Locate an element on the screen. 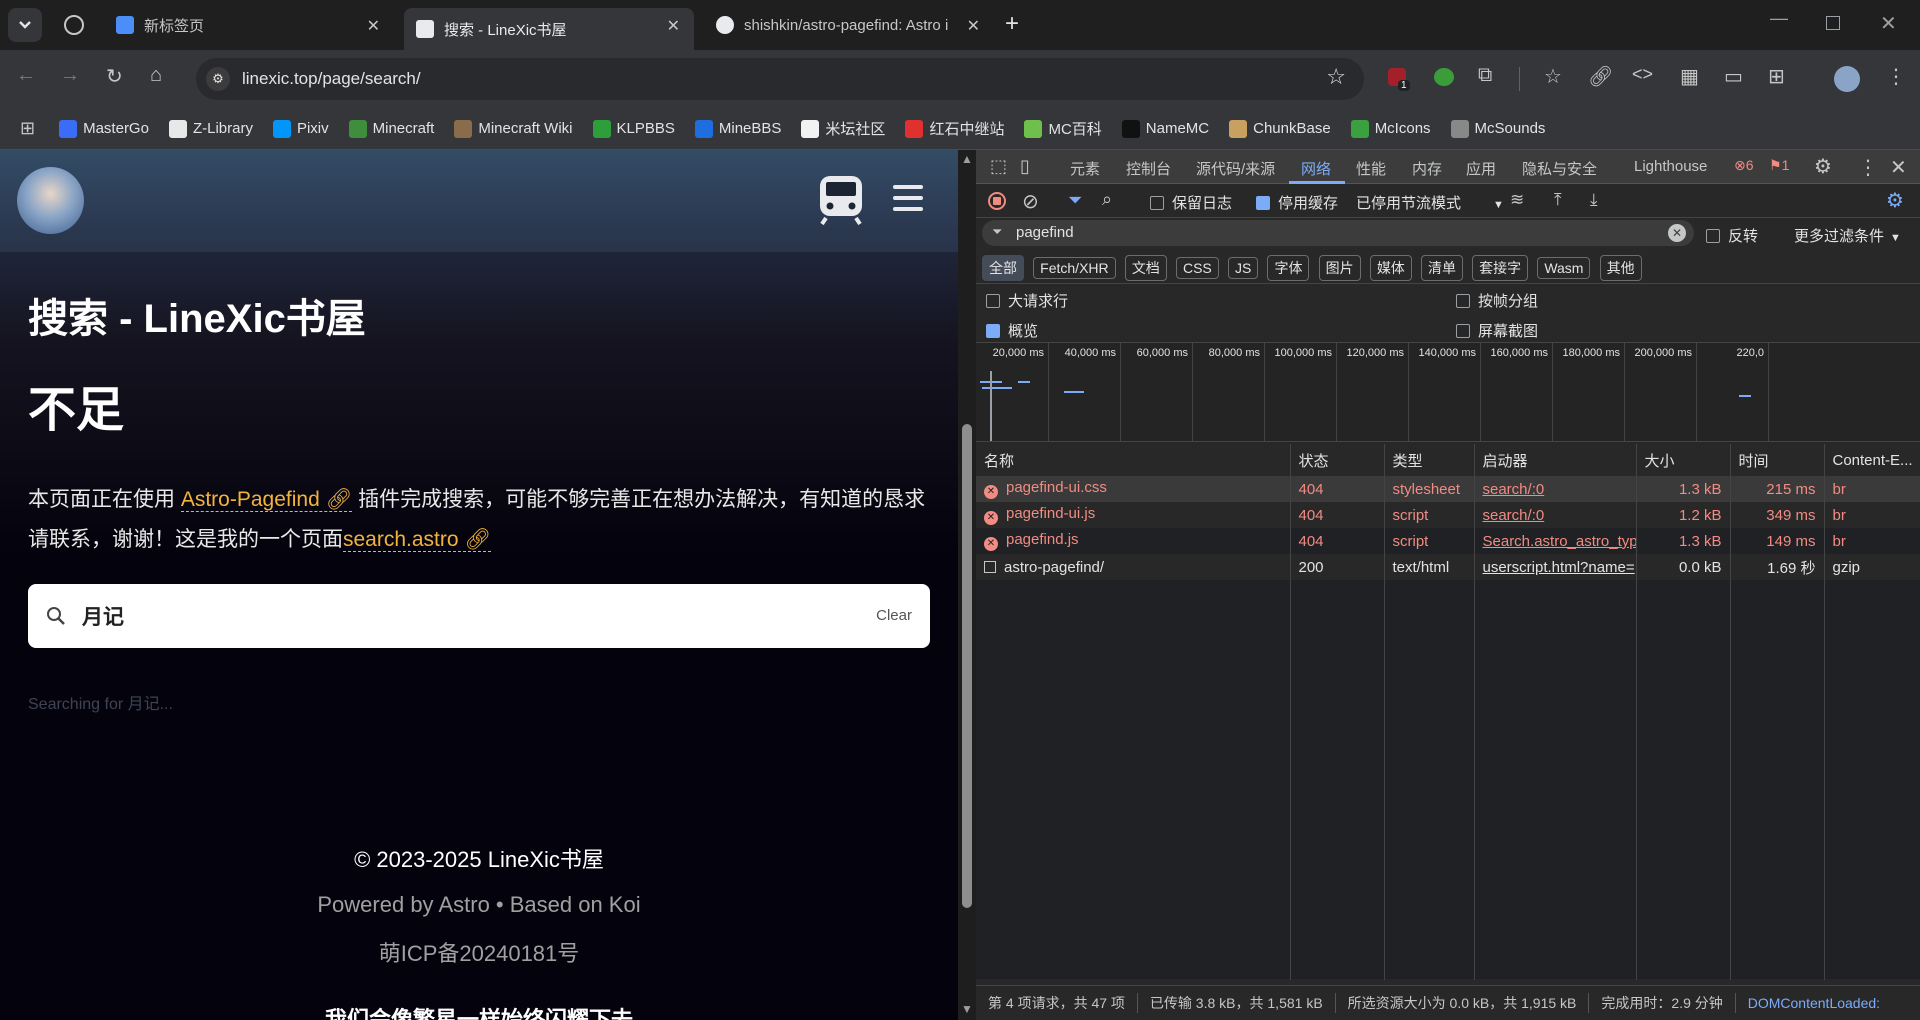 The image size is (1920, 1020). column-name: 名称 is located at coordinates (1133, 460).